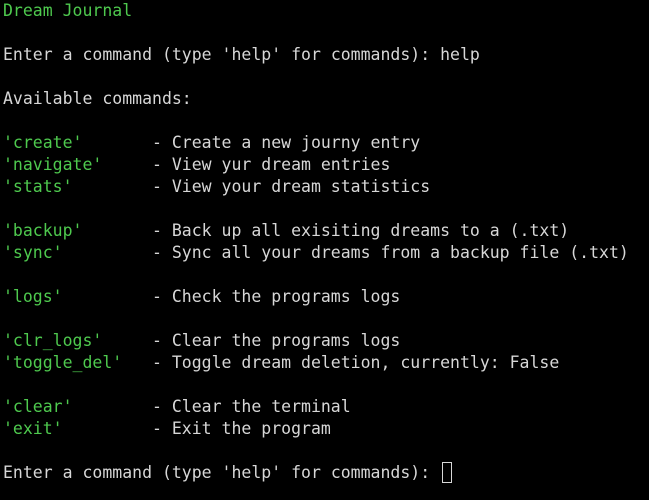  Describe the element at coordinates (276, 340) in the screenshot. I see `command-desc: - Clear the programs logs` at that location.